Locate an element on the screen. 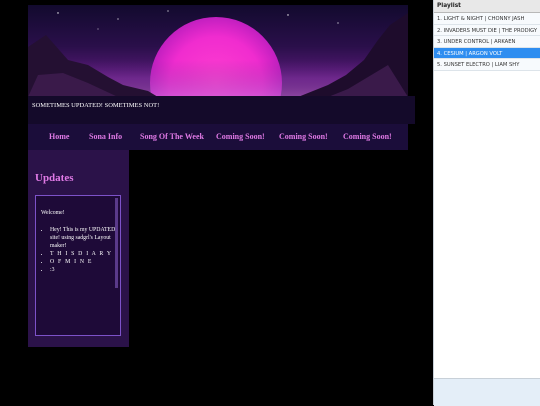 This screenshot has height=406, width=540. updates-welcome-text: Welcome! is located at coordinates (53, 213).